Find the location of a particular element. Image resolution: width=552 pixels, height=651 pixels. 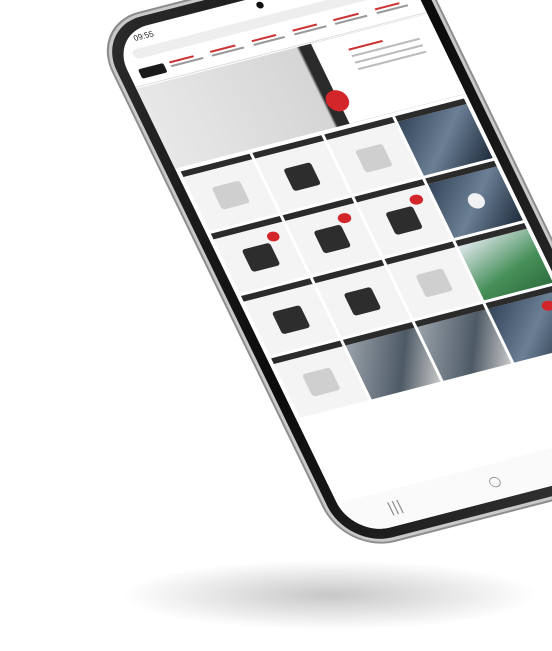

camera-punch-hole-icon is located at coordinates (260, 5).